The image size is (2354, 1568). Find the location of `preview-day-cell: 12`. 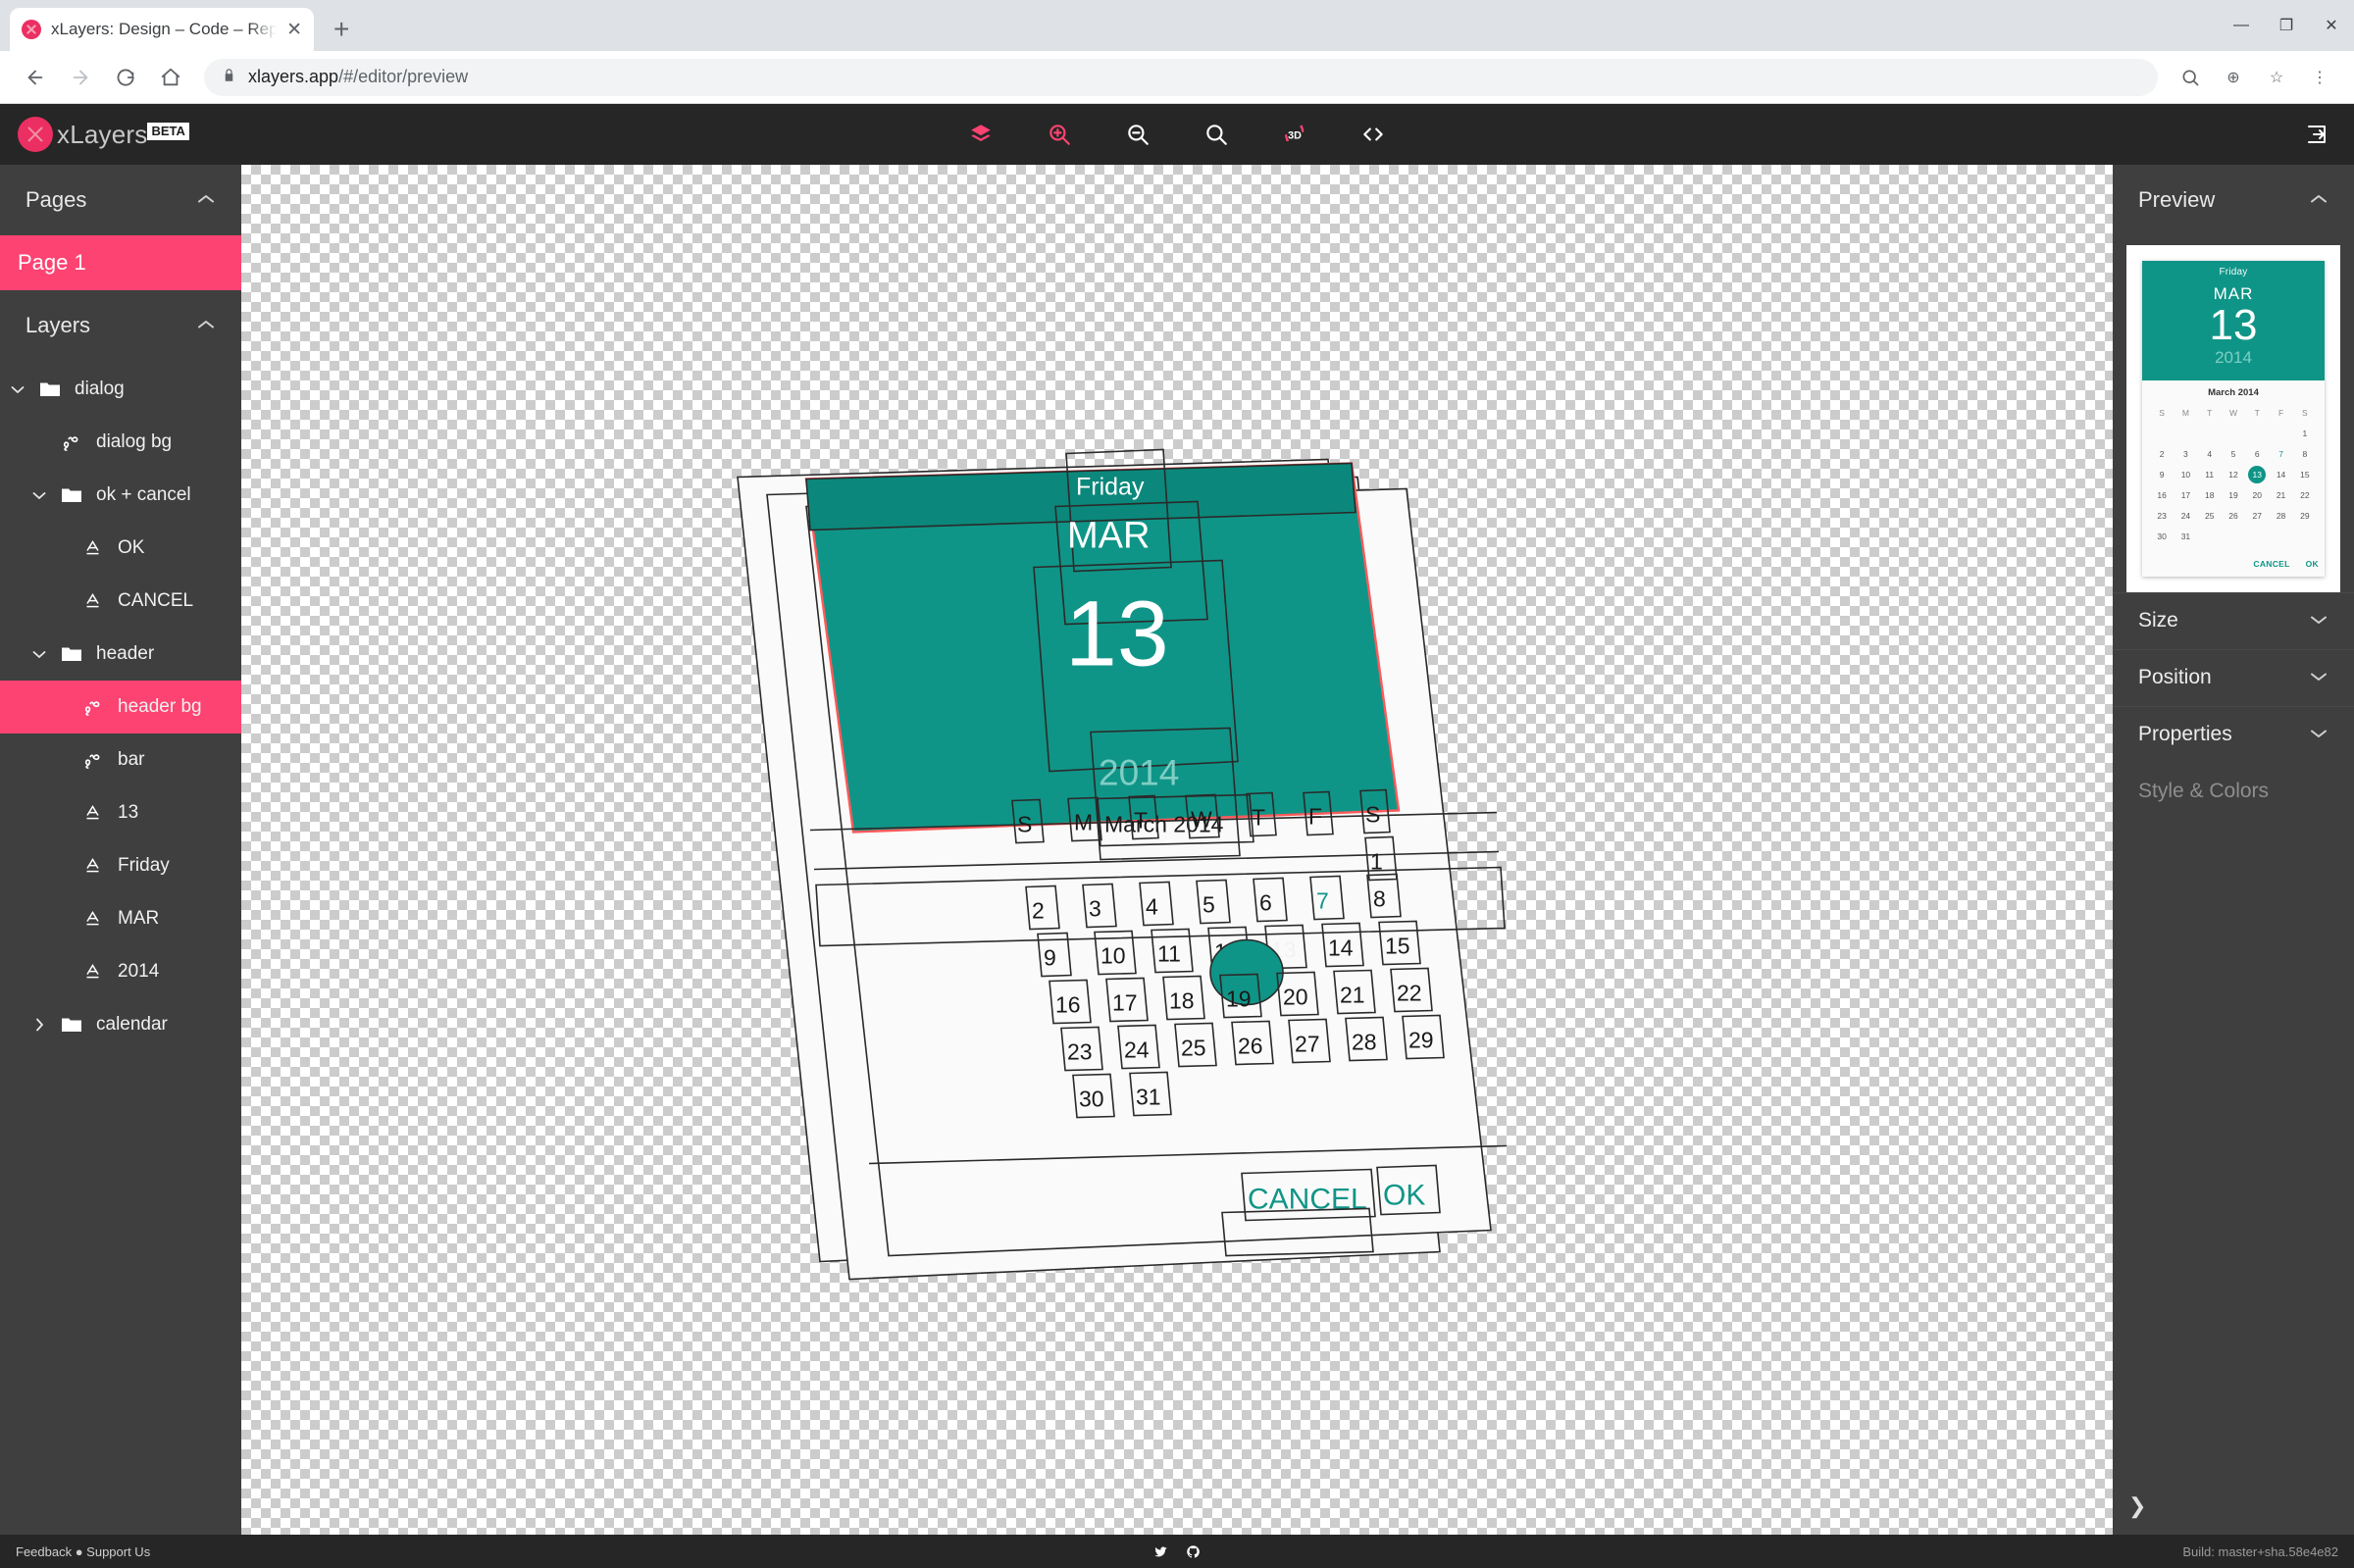

preview-day-cell: 12 is located at coordinates (2234, 474).